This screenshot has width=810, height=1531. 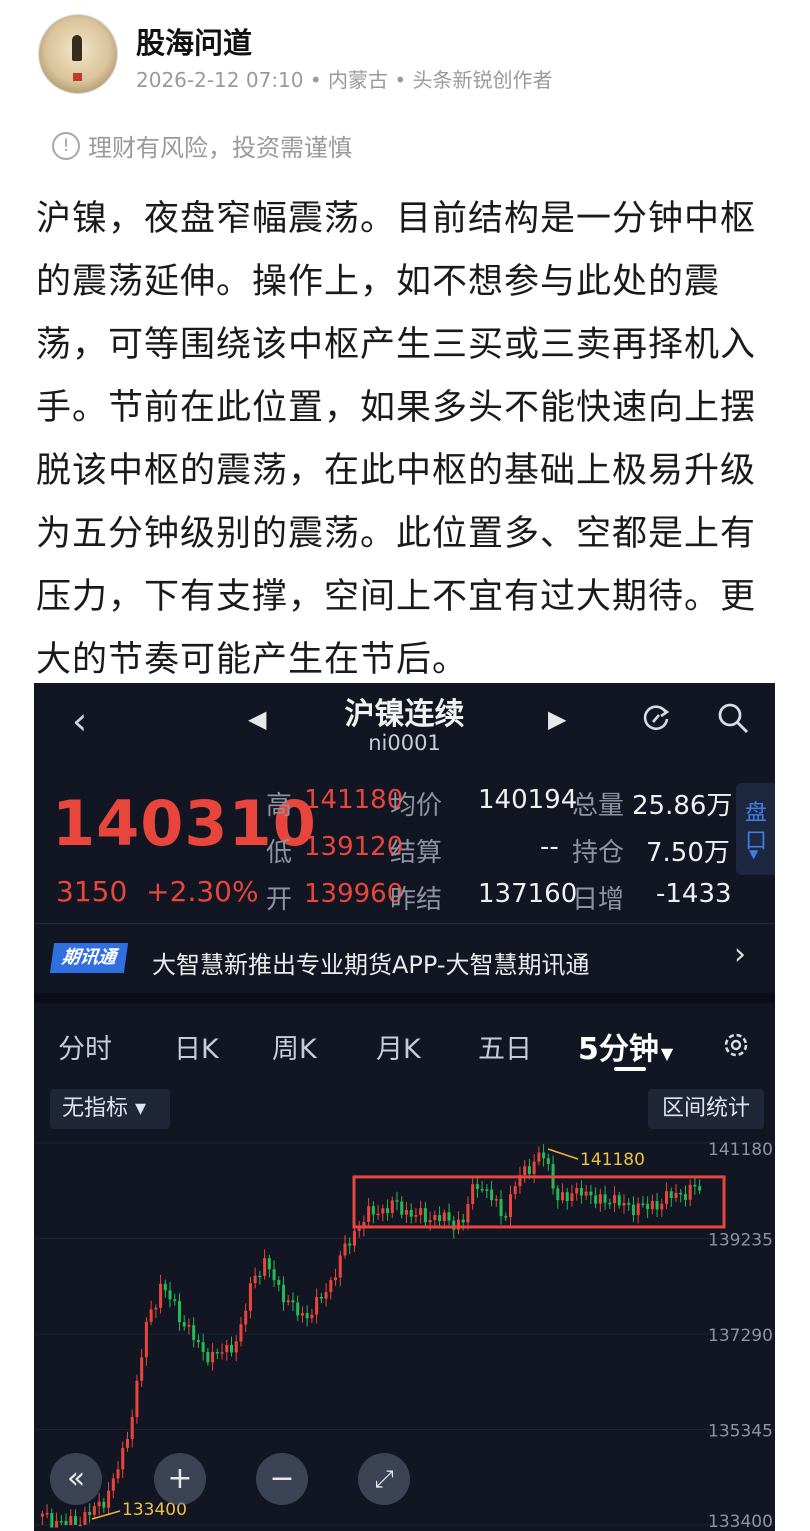 I want to click on low-value: 139120, so click(x=354, y=847).